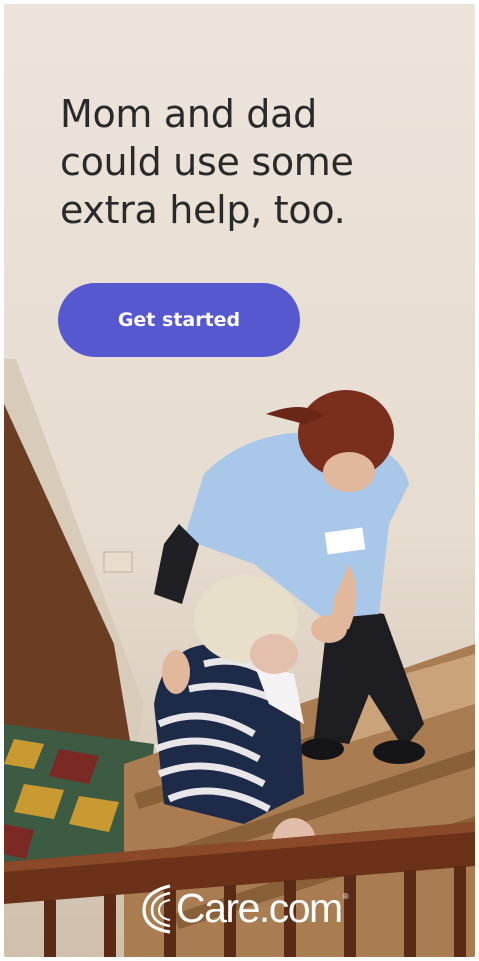 The width and height of the screenshot is (479, 961). I want to click on brand-name: Care.com, so click(259, 907).